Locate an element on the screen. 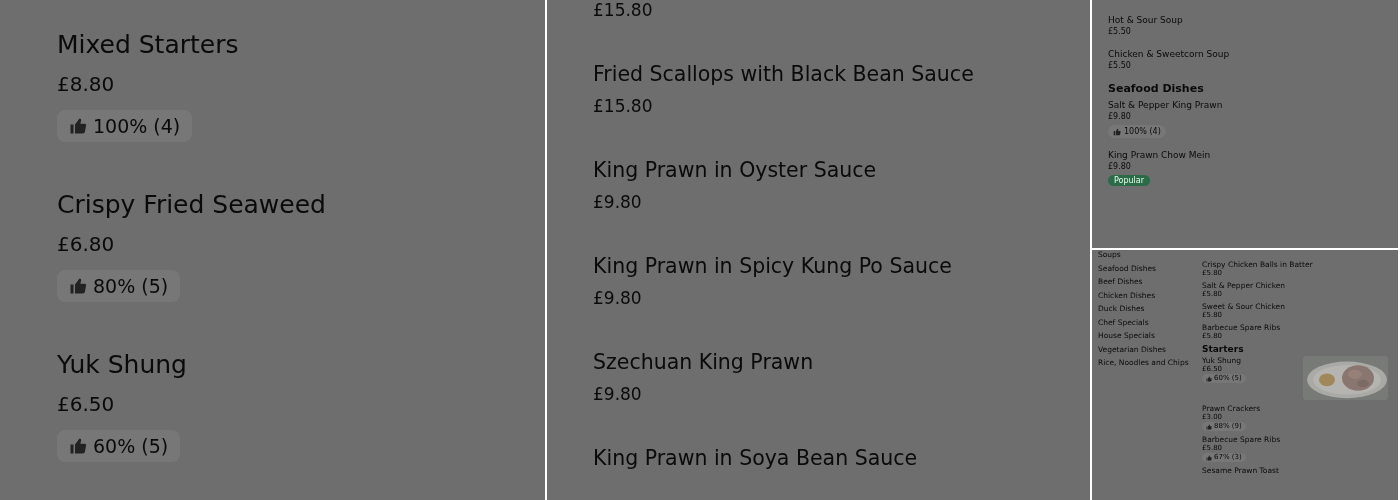 This screenshot has height=500, width=1400. dish-price: £6.80 is located at coordinates (86, 244).